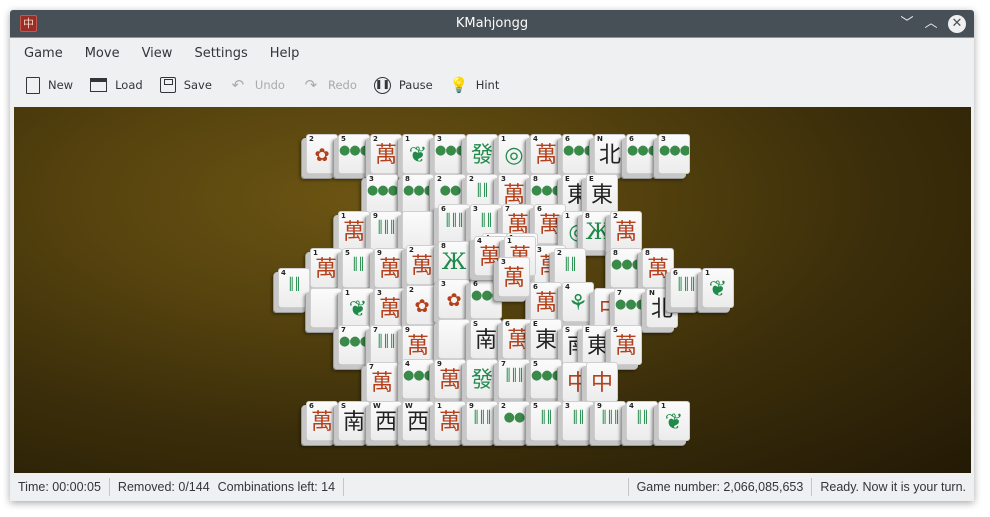 This screenshot has width=990, height=517. Describe the element at coordinates (492, 24) in the screenshot. I see `title-bar: 中 KMahjongg ﹀ ︿ ✕` at that location.